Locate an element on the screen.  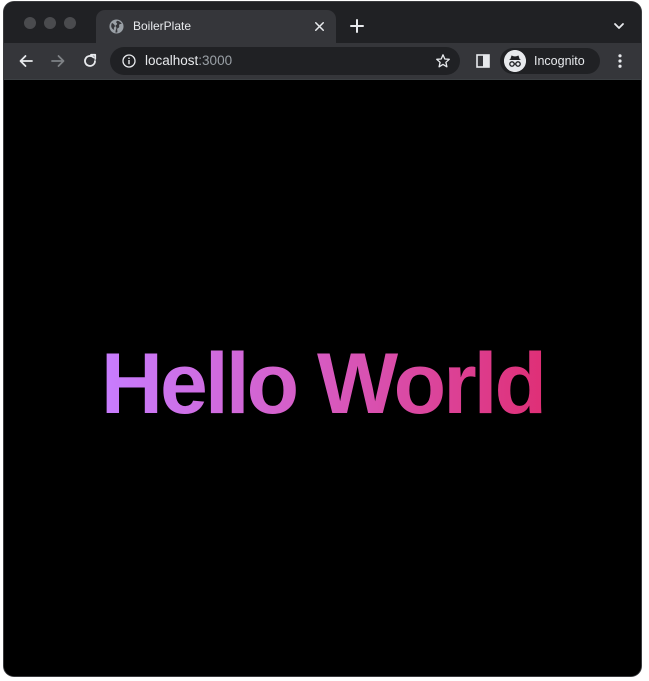
side-panel-icon is located at coordinates (483, 61).